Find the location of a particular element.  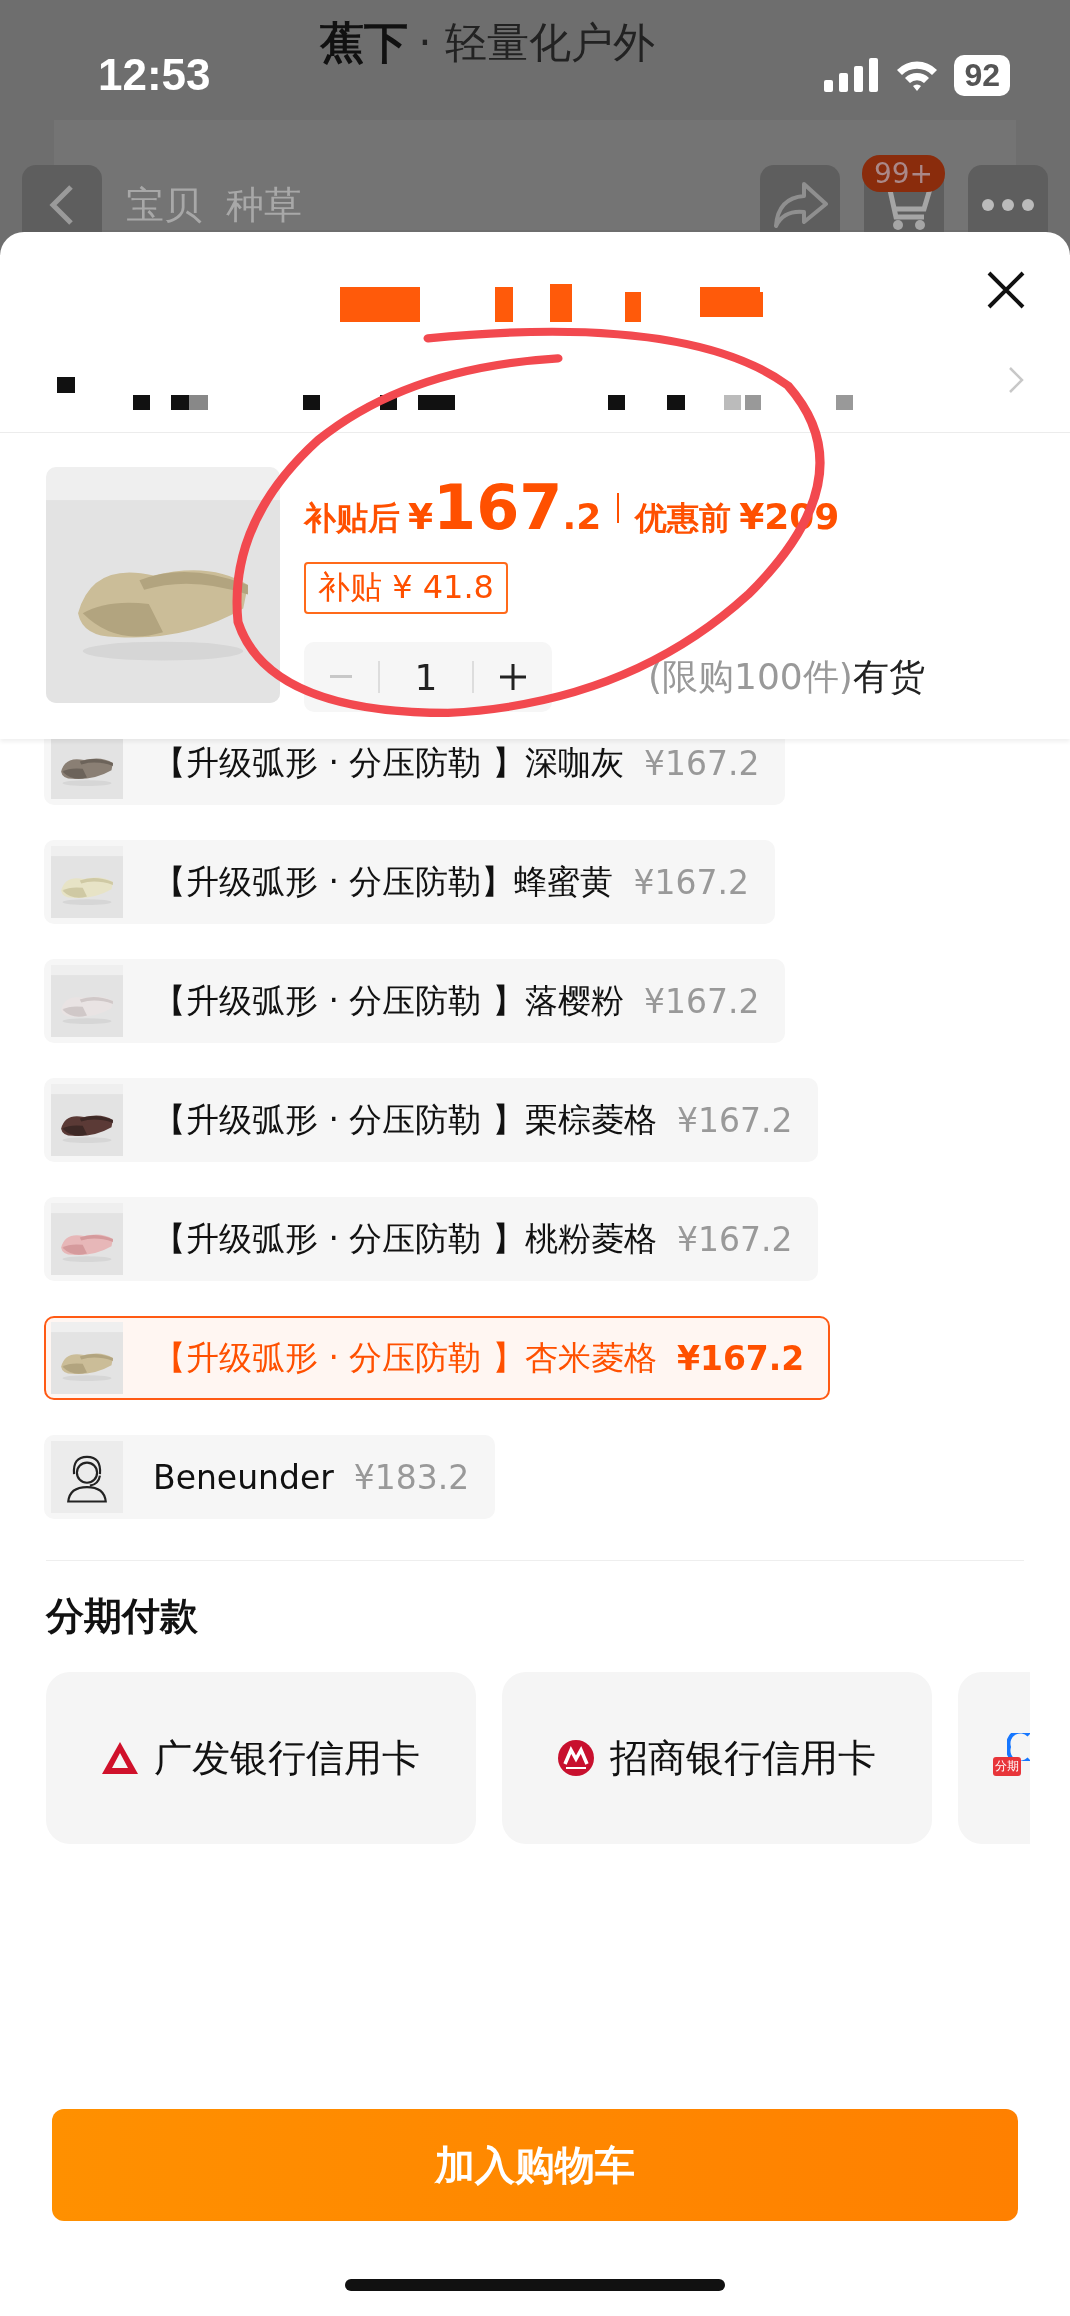

section-title: 分期付款 is located at coordinates (122, 1616).